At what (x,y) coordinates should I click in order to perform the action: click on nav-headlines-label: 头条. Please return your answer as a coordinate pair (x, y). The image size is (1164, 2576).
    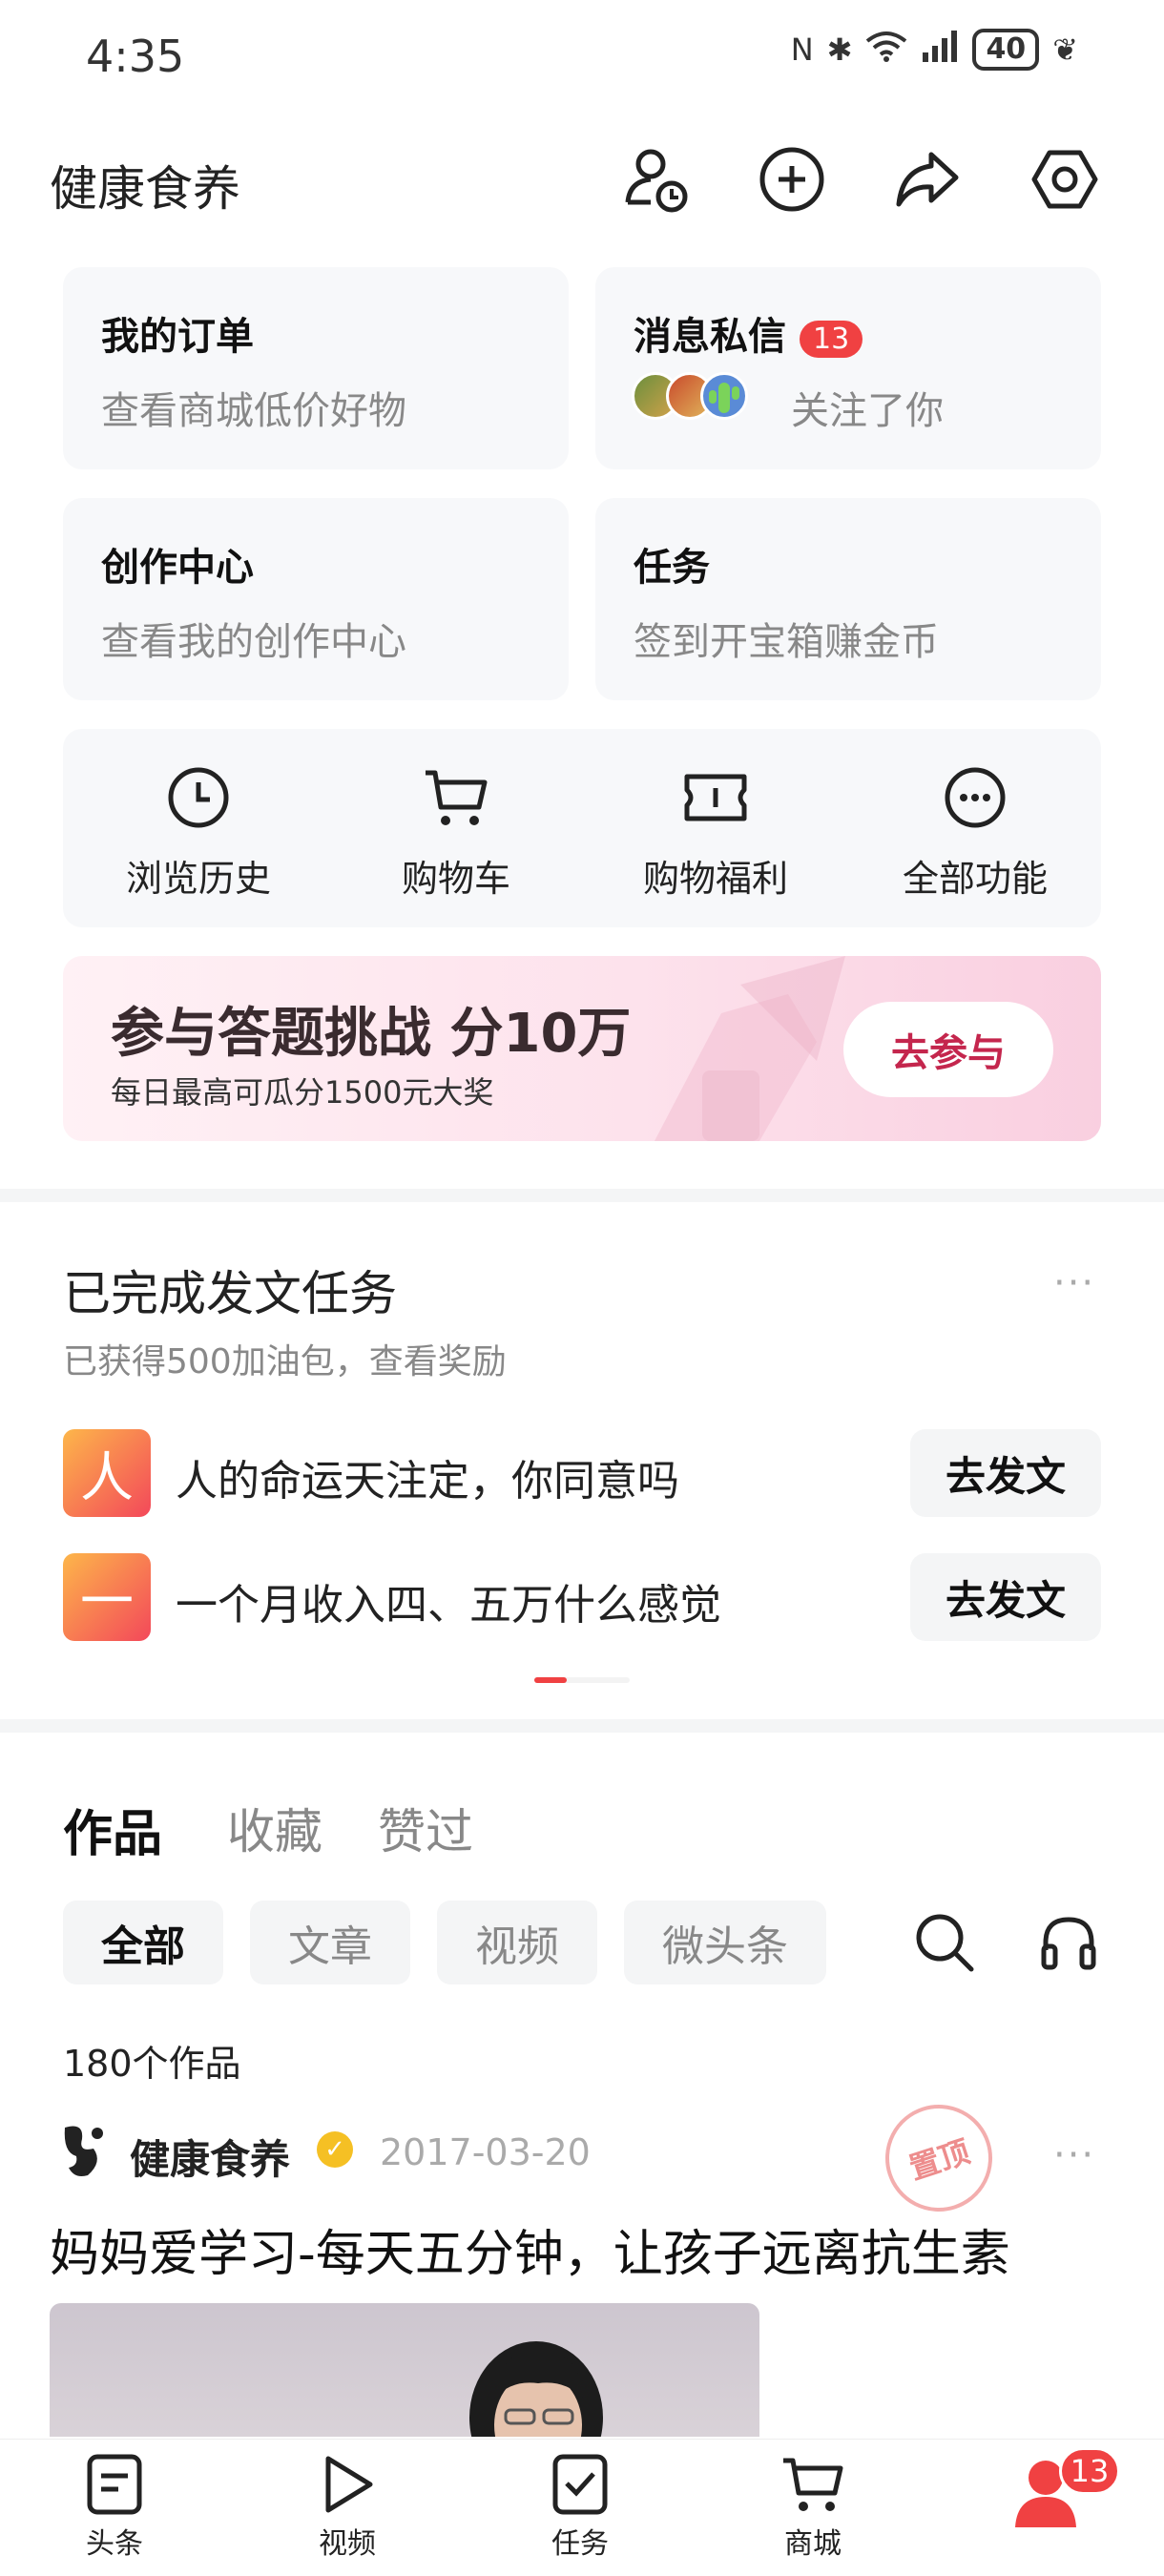
    Looking at the image, I should click on (115, 2544).